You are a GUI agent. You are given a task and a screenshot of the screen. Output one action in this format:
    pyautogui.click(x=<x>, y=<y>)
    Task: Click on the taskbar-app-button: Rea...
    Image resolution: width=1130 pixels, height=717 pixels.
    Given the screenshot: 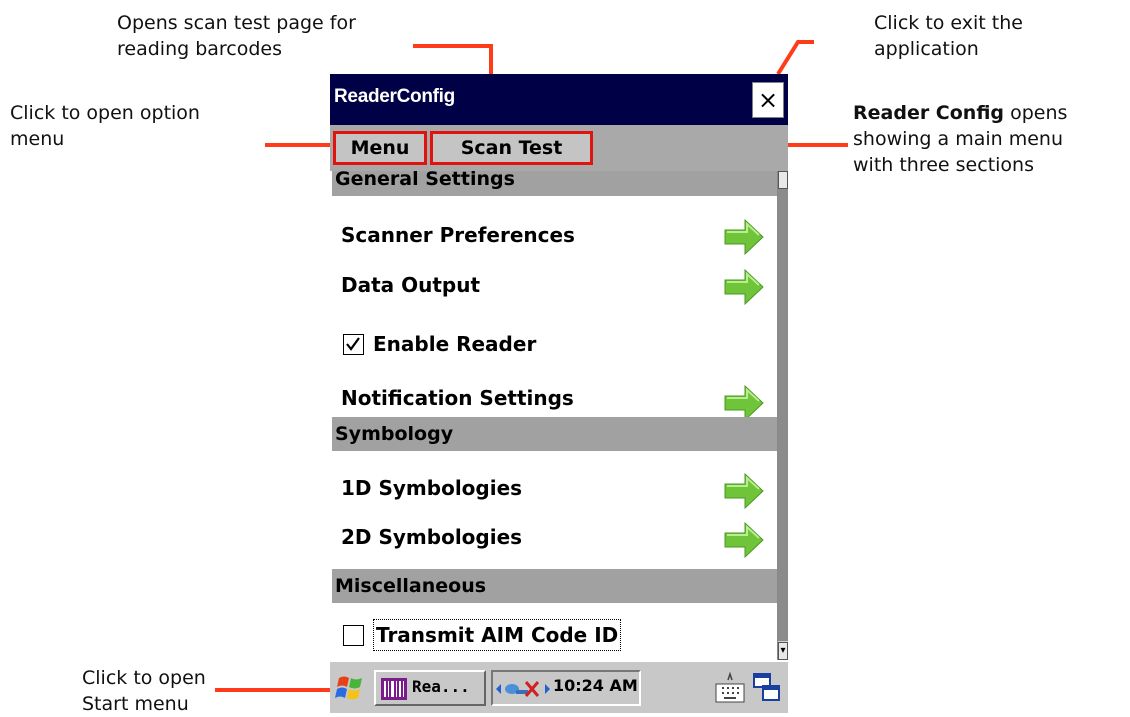 What is the action you would take?
    pyautogui.click(x=430, y=688)
    